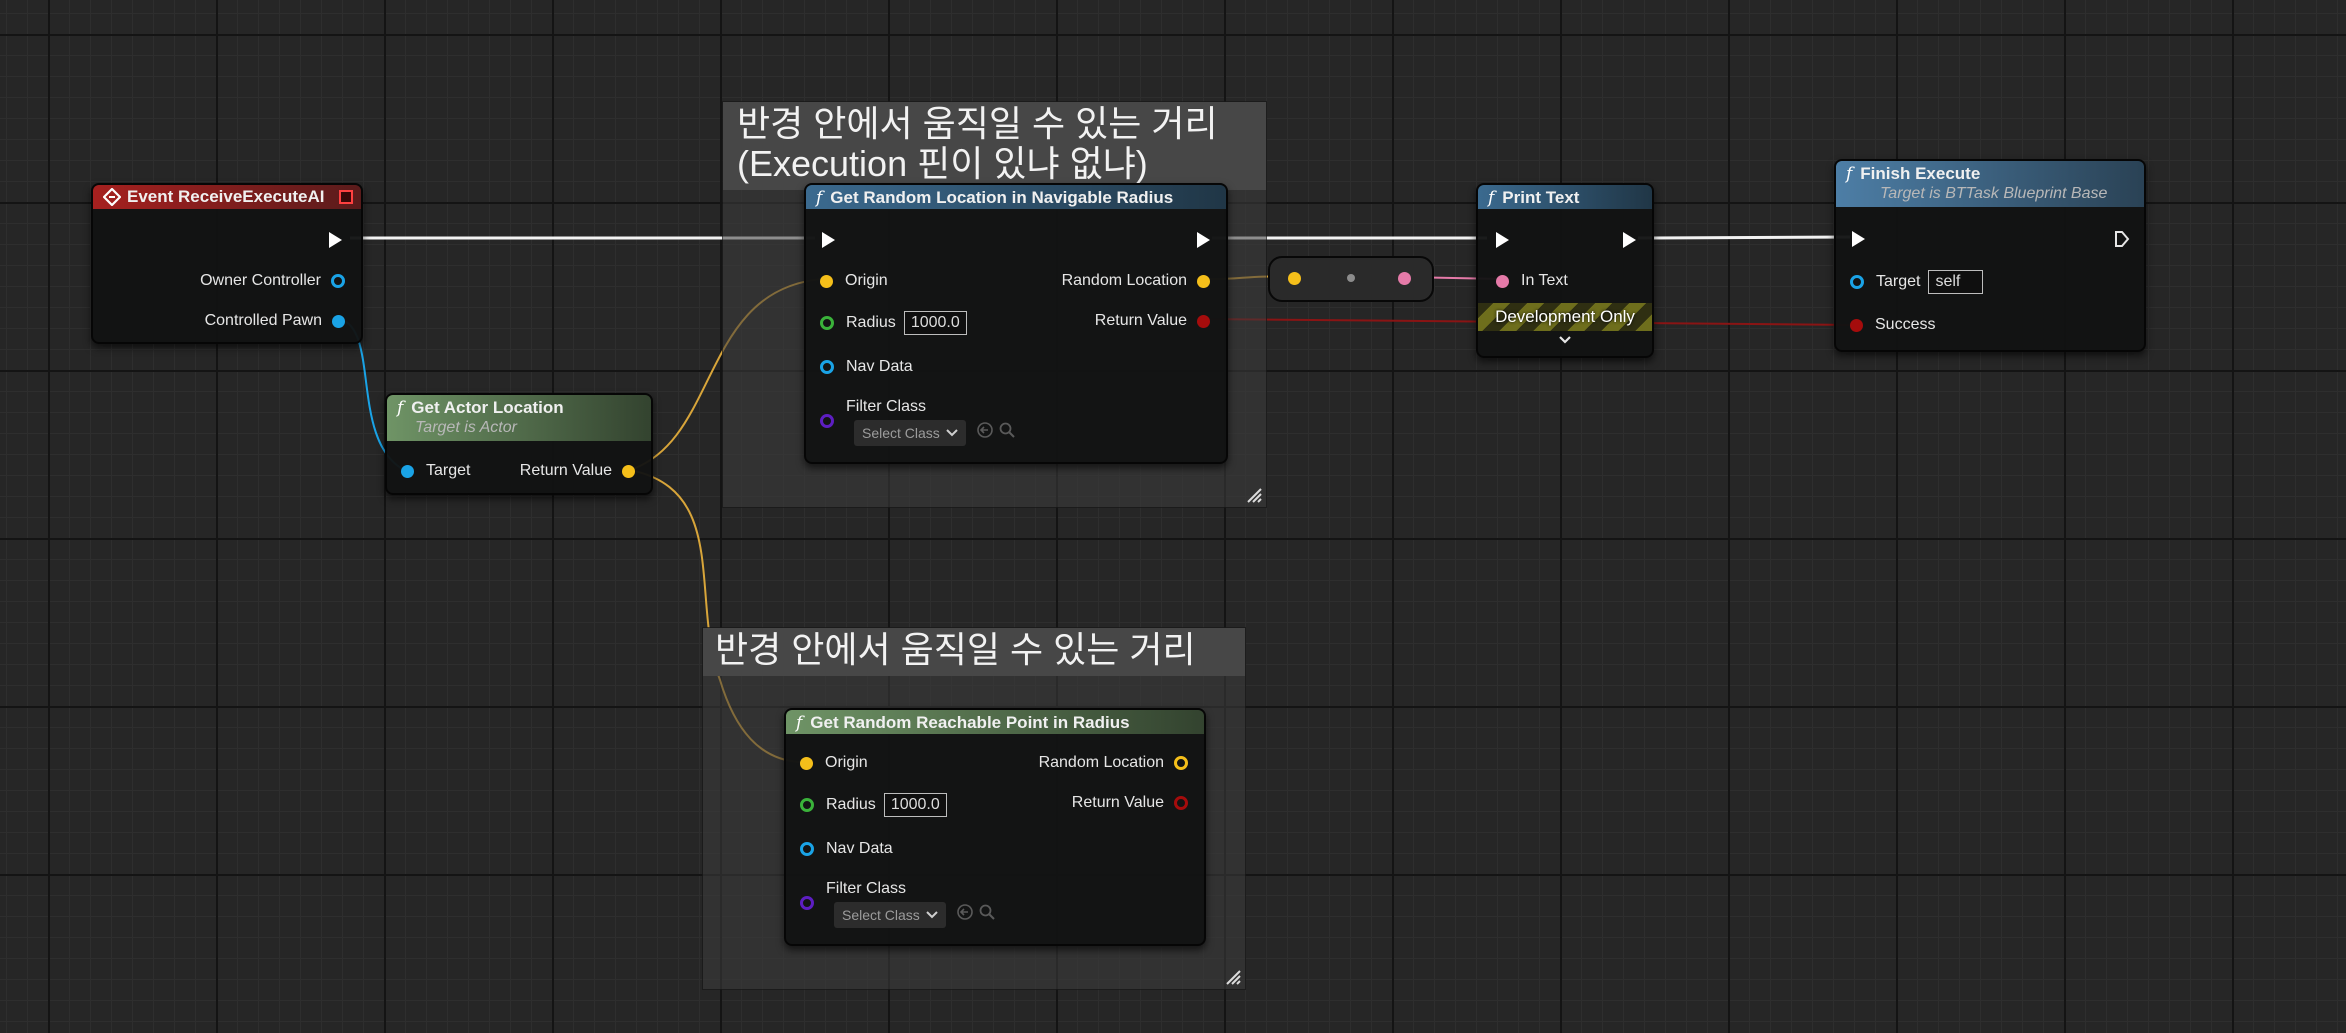  I want to click on pin-label: In Text, so click(1544, 280).